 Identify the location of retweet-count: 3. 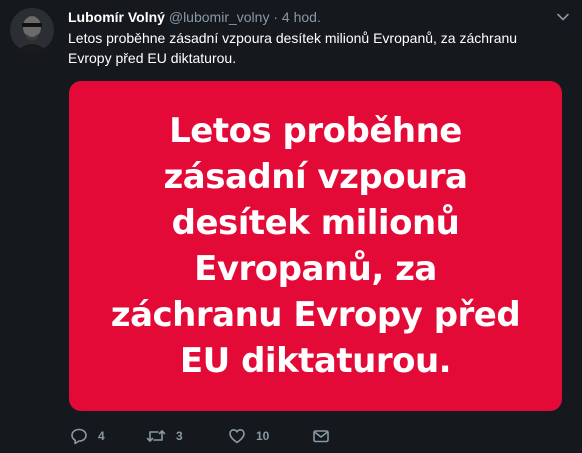
(179, 436).